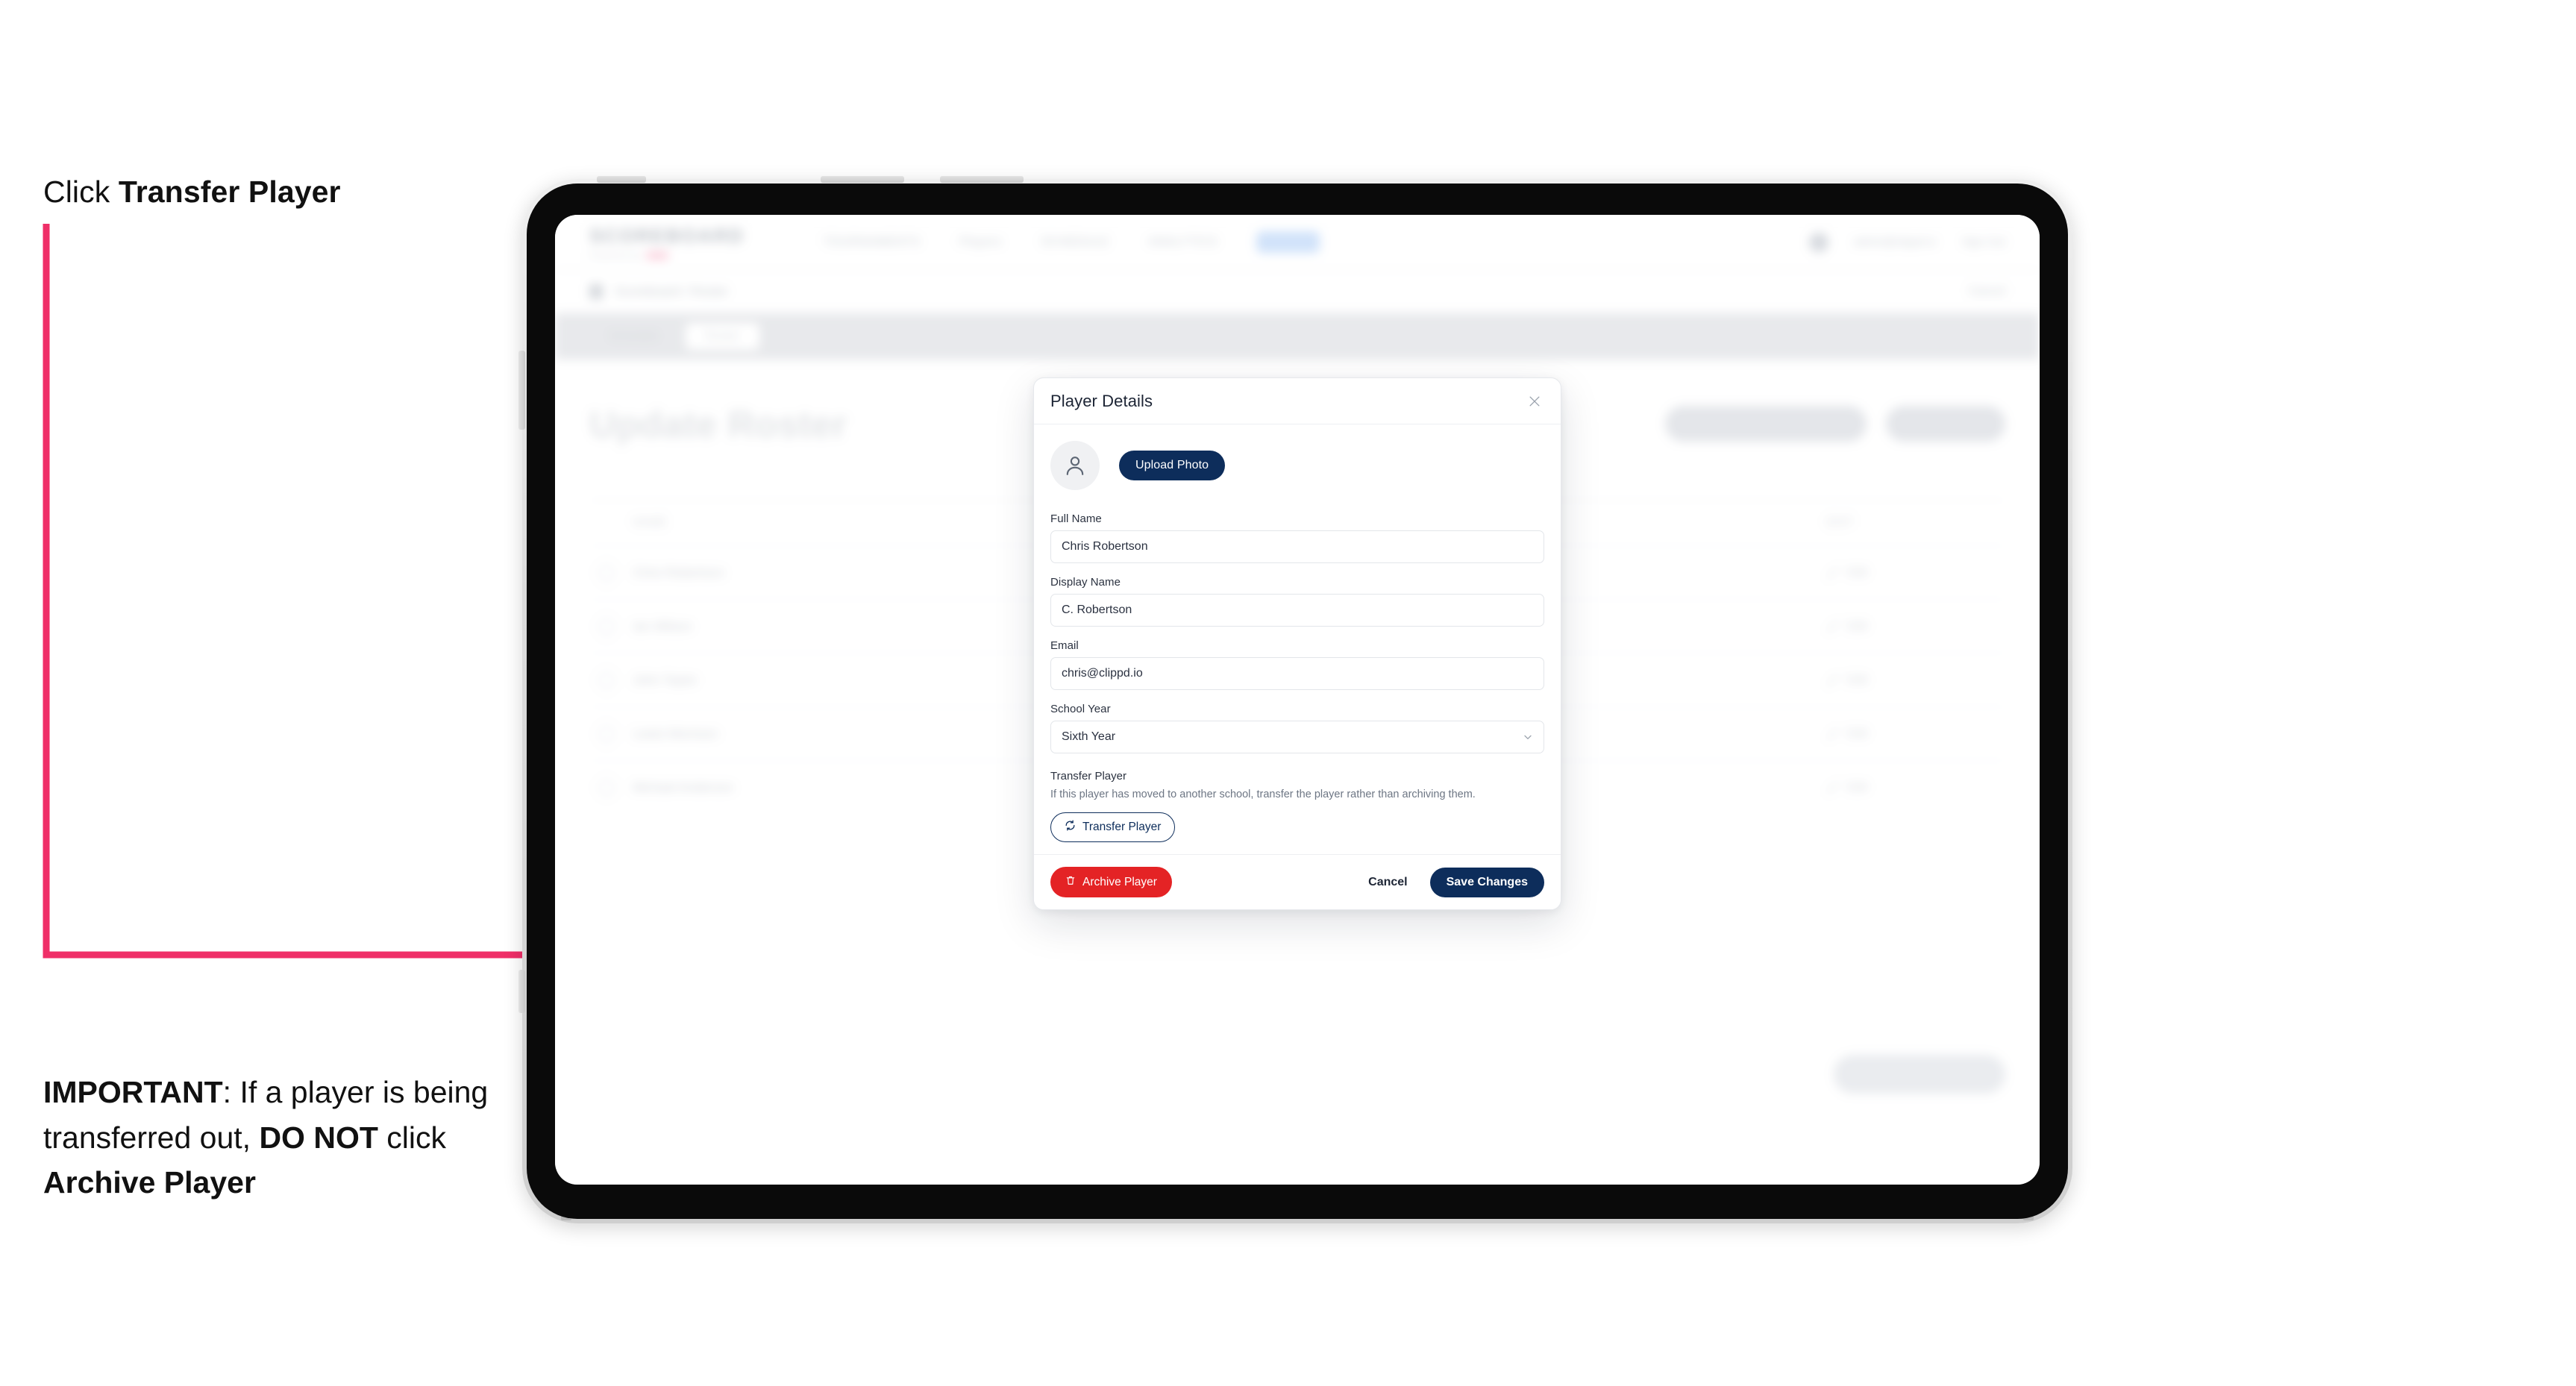 This screenshot has width=2576, height=1386. I want to click on school-year-select-wrap, so click(1297, 737).